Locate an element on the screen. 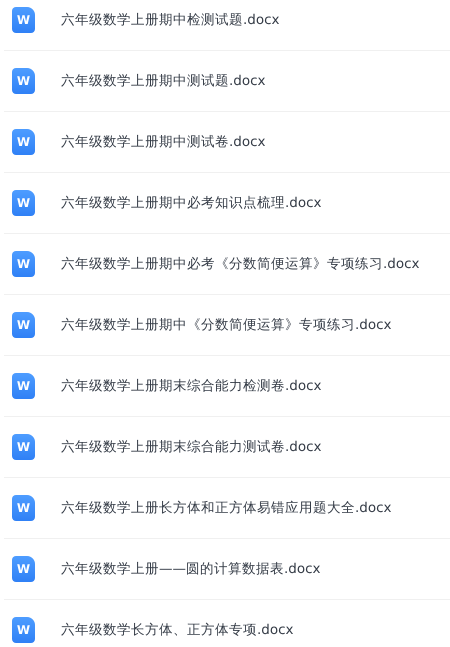 The height and width of the screenshot is (647, 450). file-name: 六年级数学上册期中检测试题.docx is located at coordinates (170, 20).